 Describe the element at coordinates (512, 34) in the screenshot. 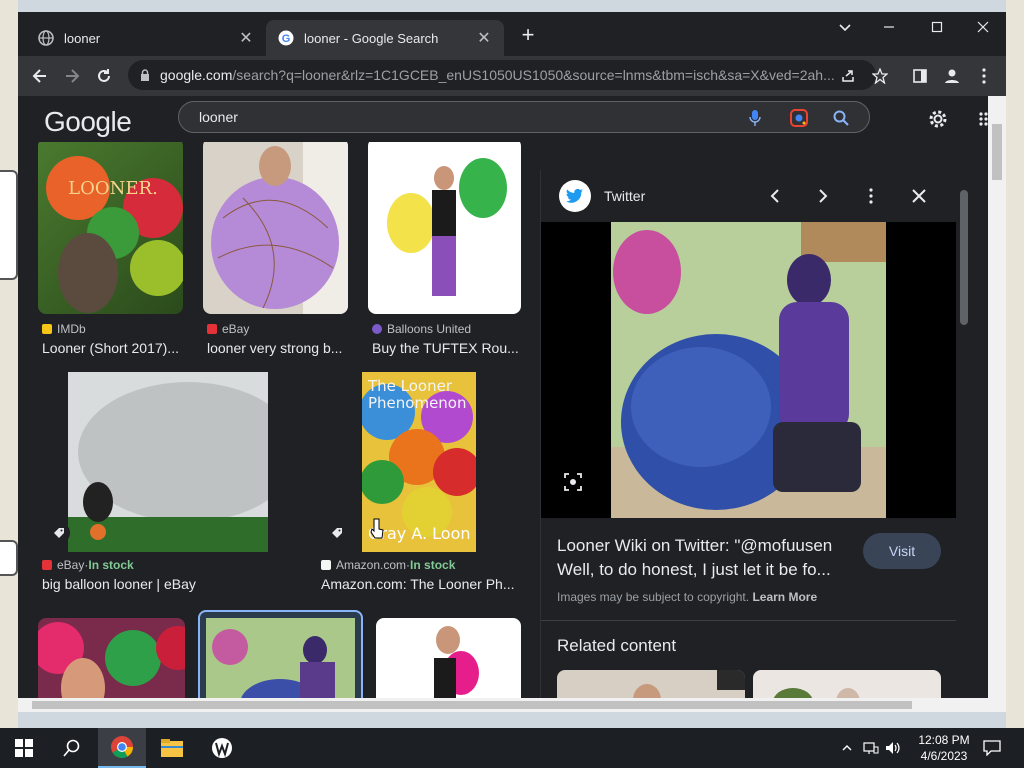

I see `tab-strip: looner ✕ G looner - Google Search ✕ +` at that location.